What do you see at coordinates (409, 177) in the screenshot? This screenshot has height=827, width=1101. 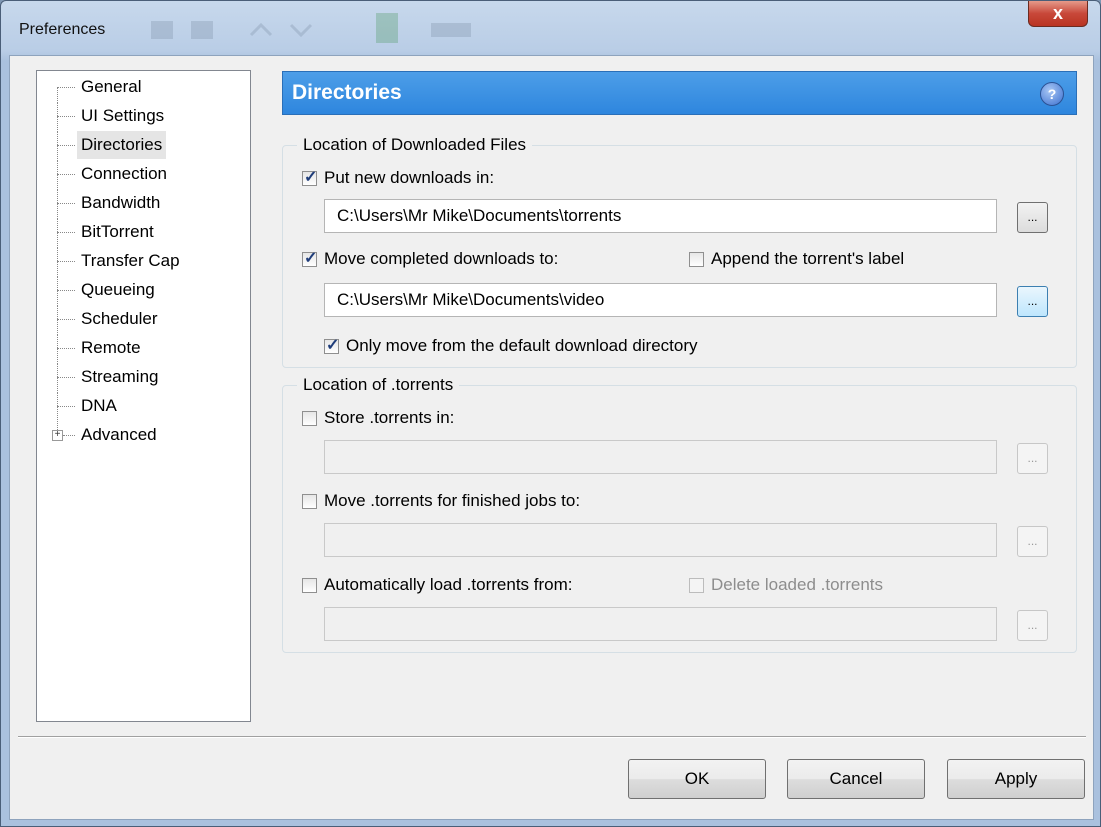 I see `checkbox-label: Put new downloads in:` at bounding box center [409, 177].